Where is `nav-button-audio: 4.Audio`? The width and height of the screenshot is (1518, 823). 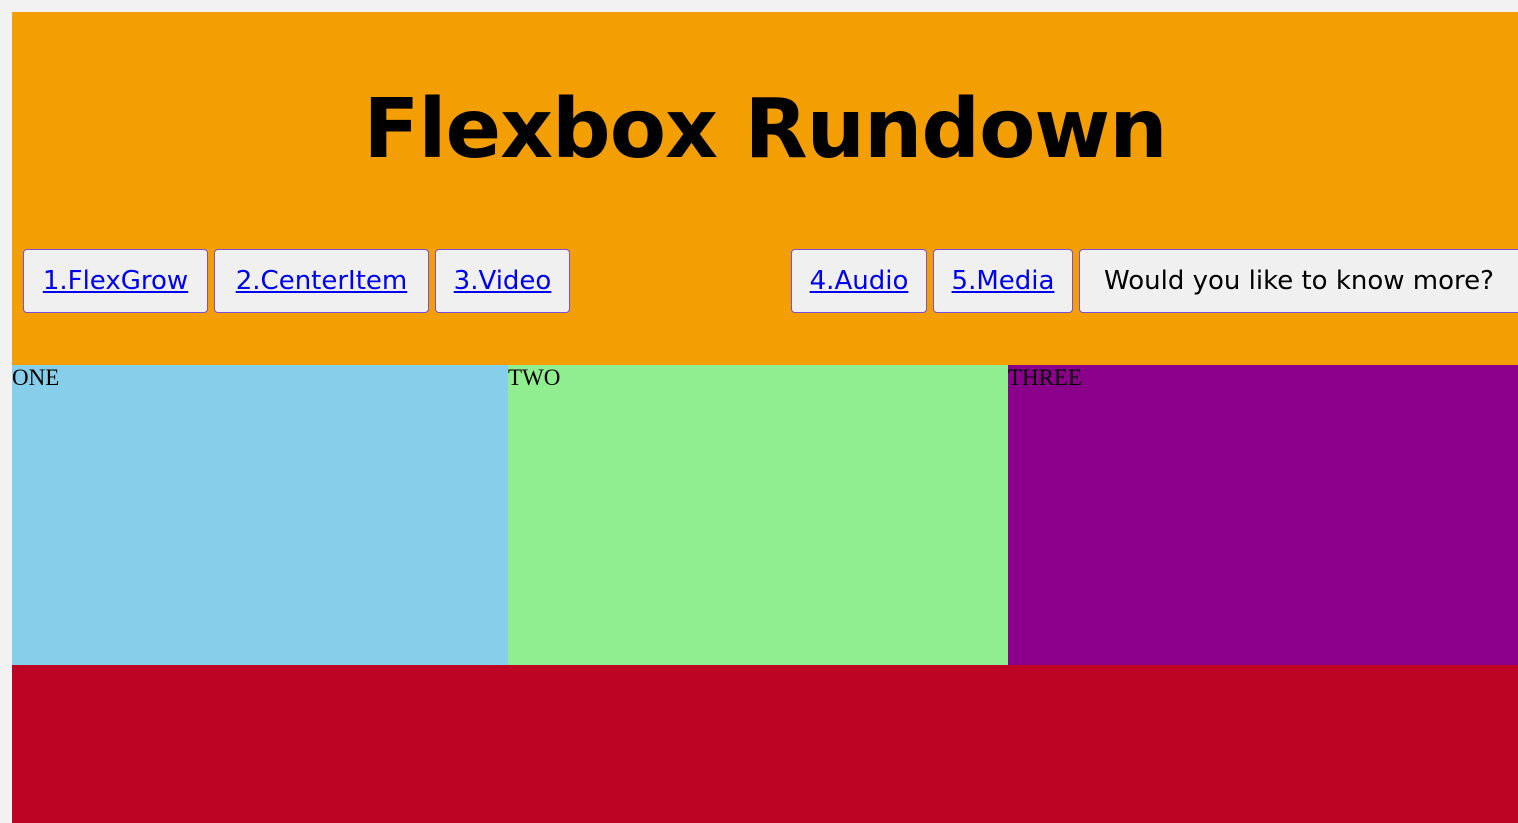 nav-button-audio: 4.Audio is located at coordinates (859, 281).